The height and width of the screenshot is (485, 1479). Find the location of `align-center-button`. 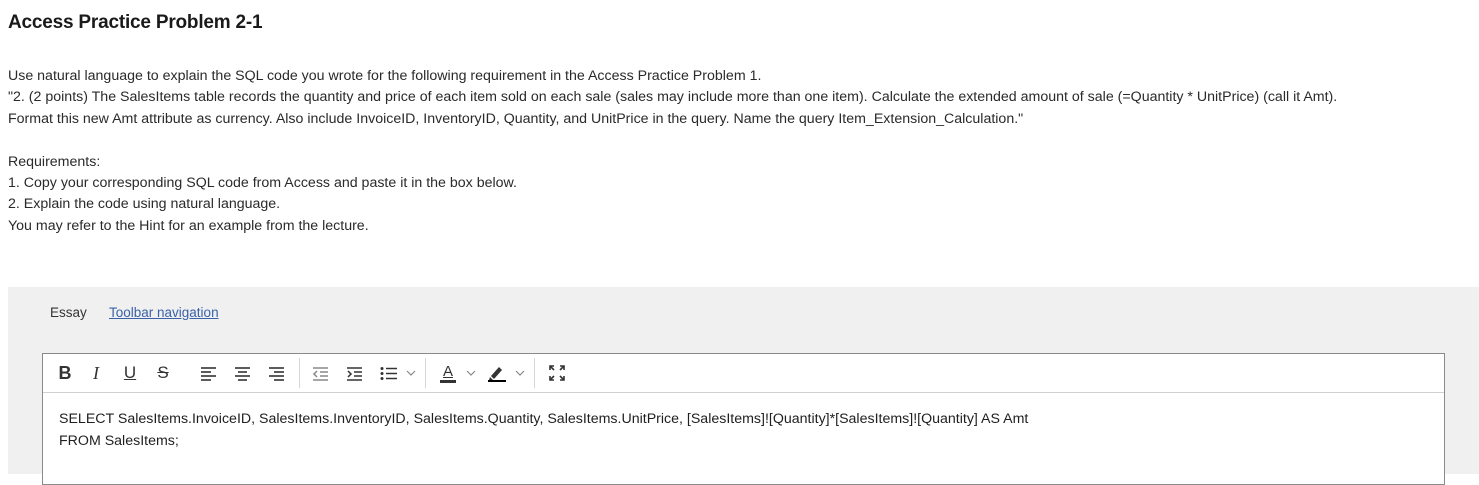

align-center-button is located at coordinates (242, 373).